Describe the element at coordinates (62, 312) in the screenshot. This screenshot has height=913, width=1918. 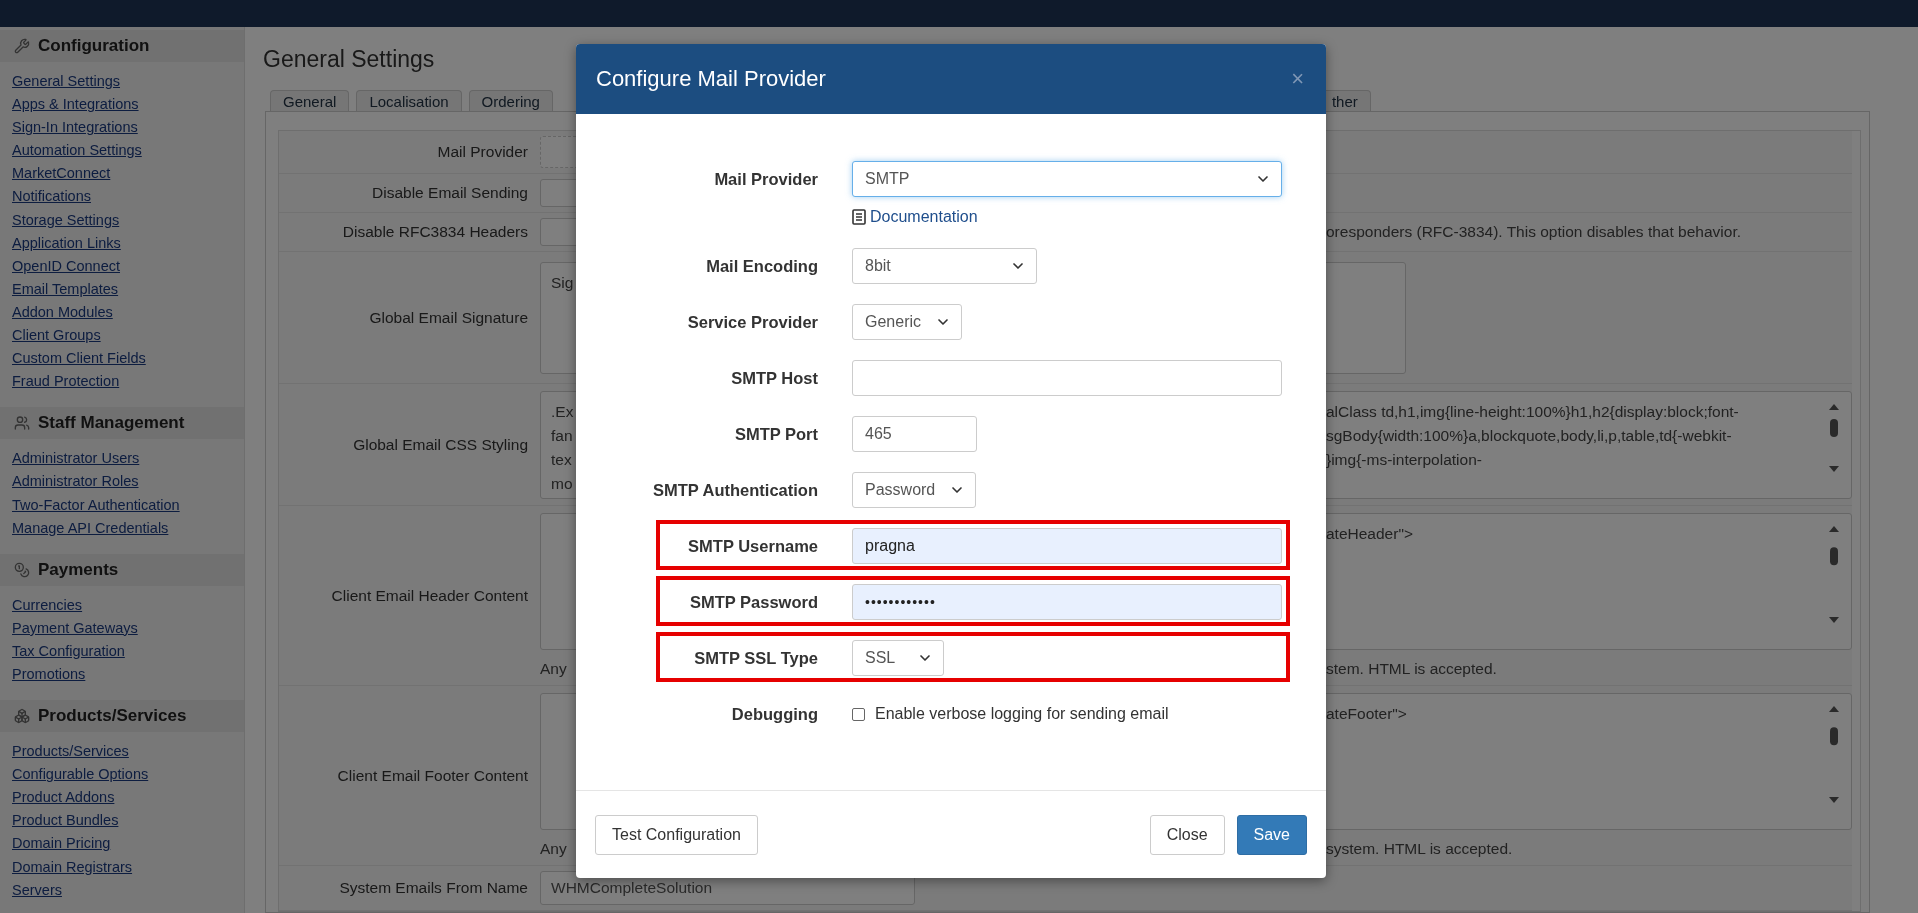
I see `sidebar-link: Addon Modules` at that location.